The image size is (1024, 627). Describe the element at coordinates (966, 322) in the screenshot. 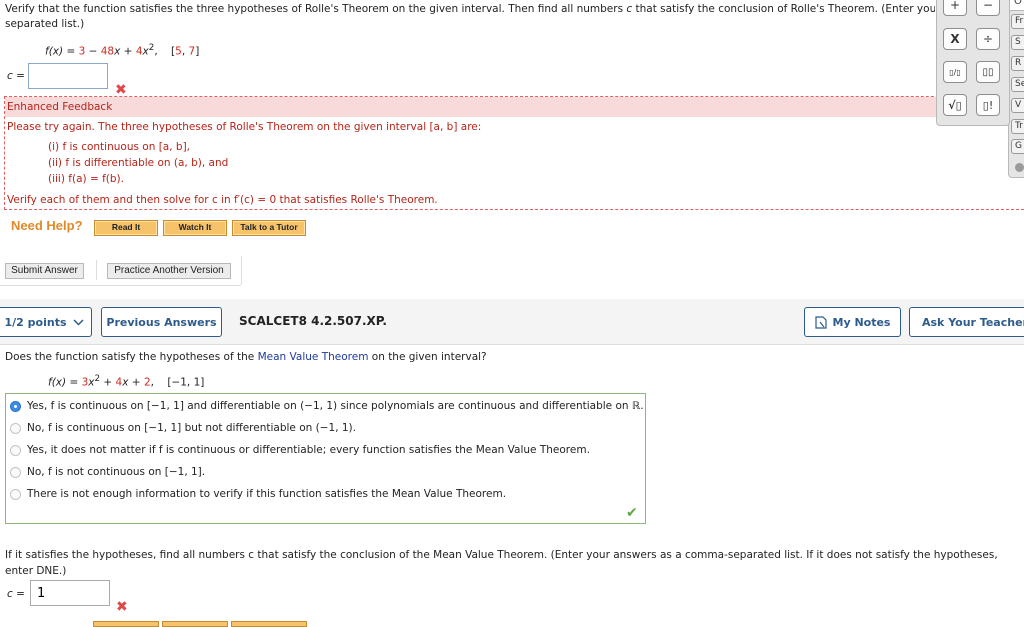

I see `ask-your-teacher-button: Ask Your Teacher` at that location.